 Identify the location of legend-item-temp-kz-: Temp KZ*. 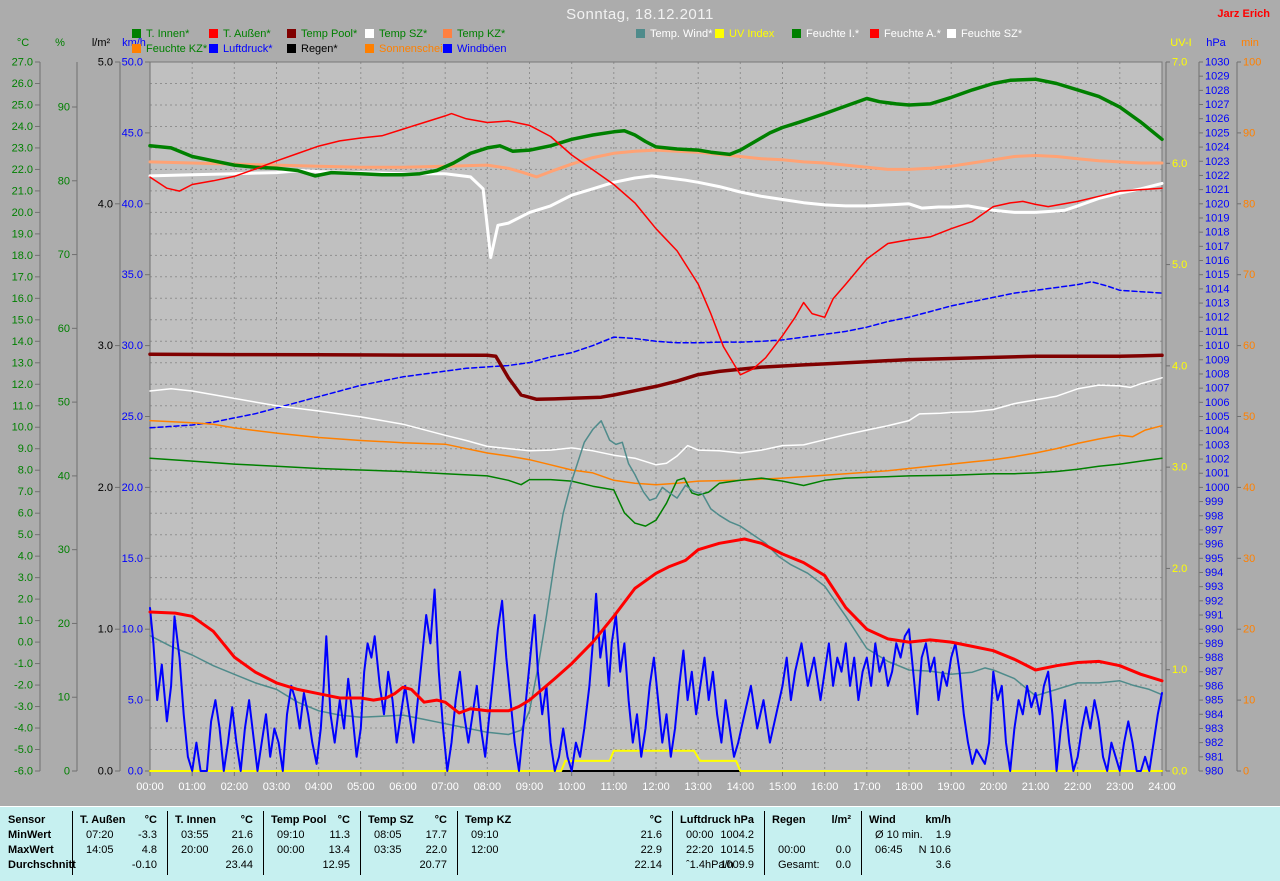
(474, 34).